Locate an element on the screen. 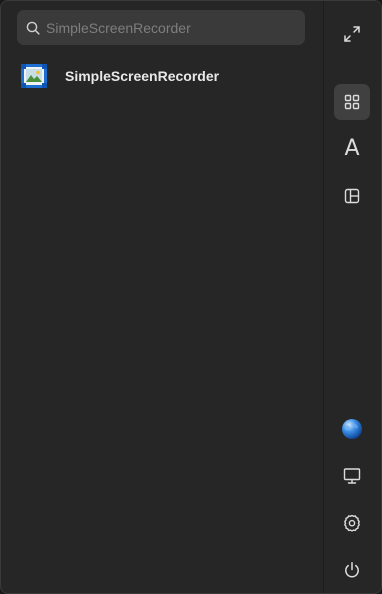 The image size is (382, 594). gear-icon is located at coordinates (352, 523).